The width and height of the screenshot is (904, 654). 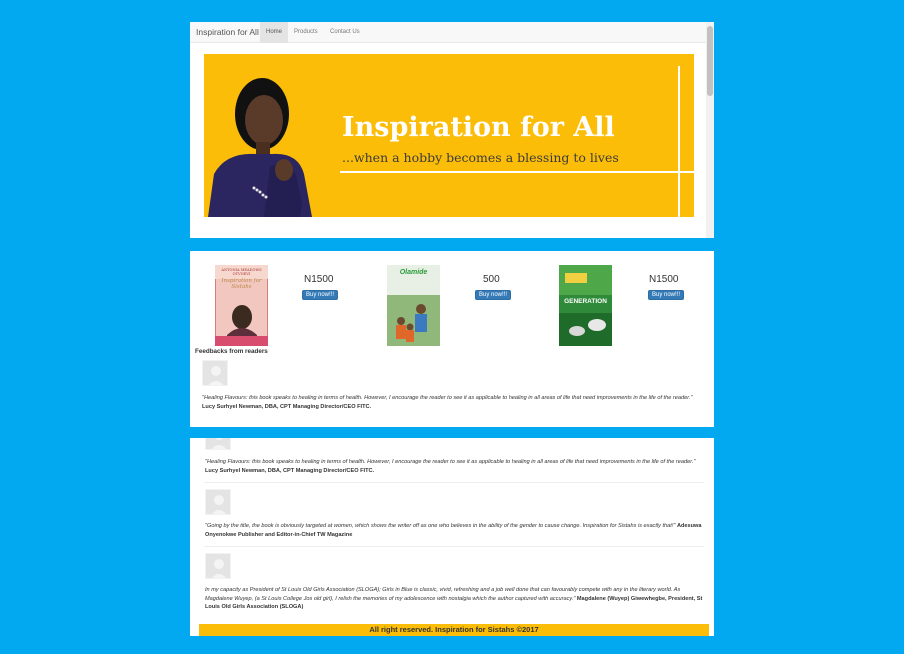 What do you see at coordinates (306, 32) in the screenshot?
I see `nav-item-products: Products` at bounding box center [306, 32].